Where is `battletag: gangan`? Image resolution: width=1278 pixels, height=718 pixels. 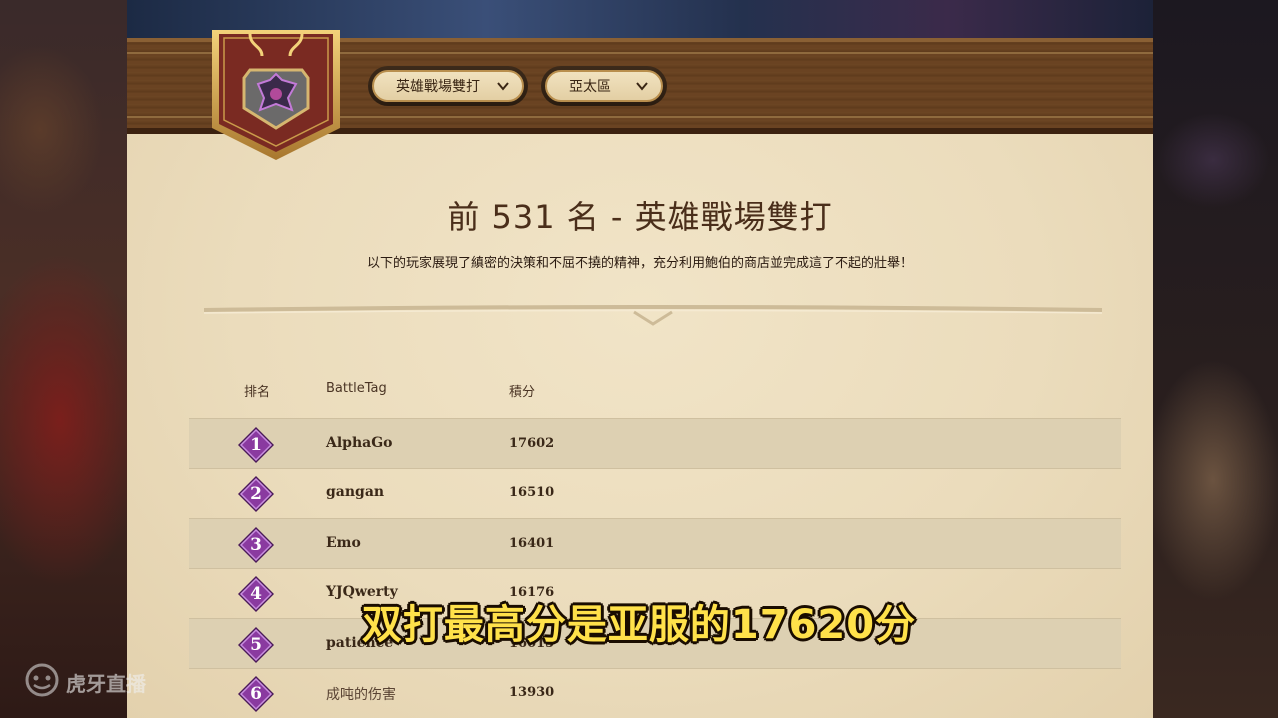 battletag: gangan is located at coordinates (355, 492).